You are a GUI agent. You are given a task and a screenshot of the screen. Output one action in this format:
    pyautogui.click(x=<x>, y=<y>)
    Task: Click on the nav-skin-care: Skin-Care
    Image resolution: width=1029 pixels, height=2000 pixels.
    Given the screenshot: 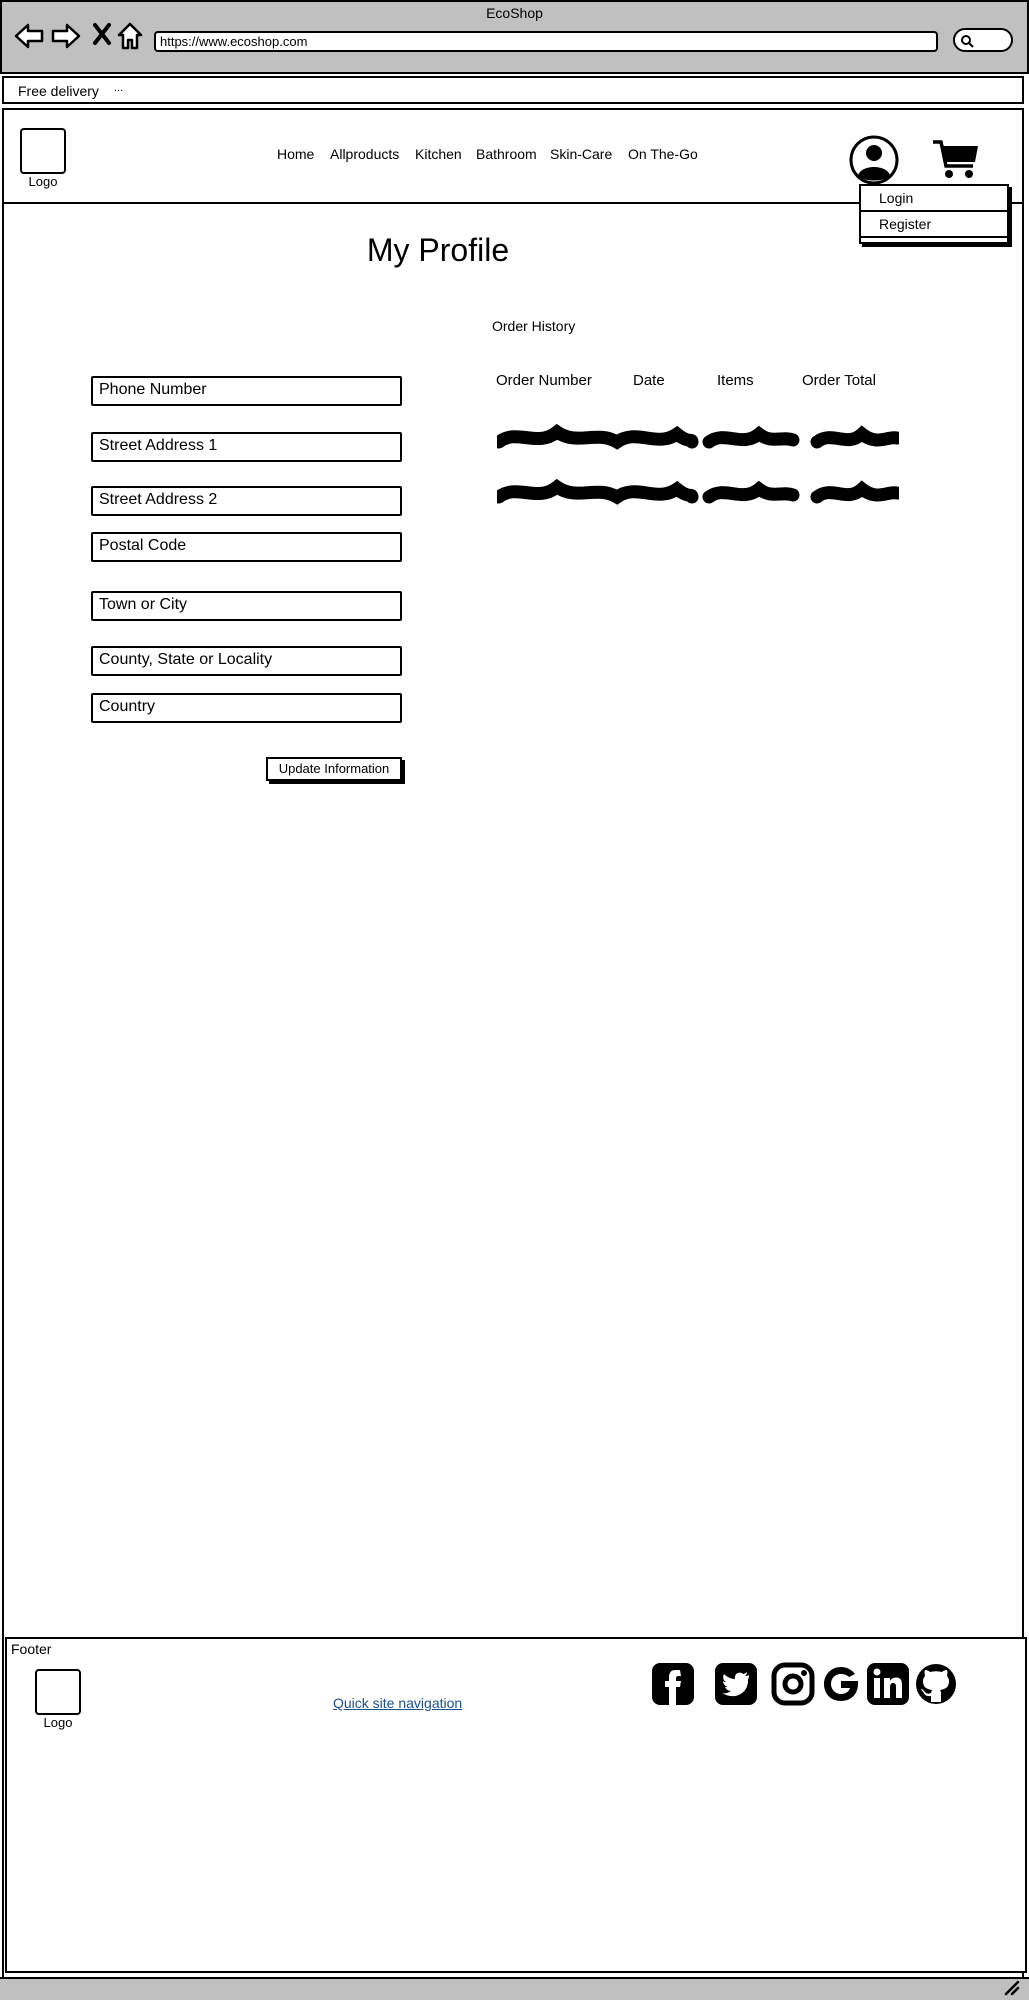 What is the action you would take?
    pyautogui.click(x=581, y=154)
    